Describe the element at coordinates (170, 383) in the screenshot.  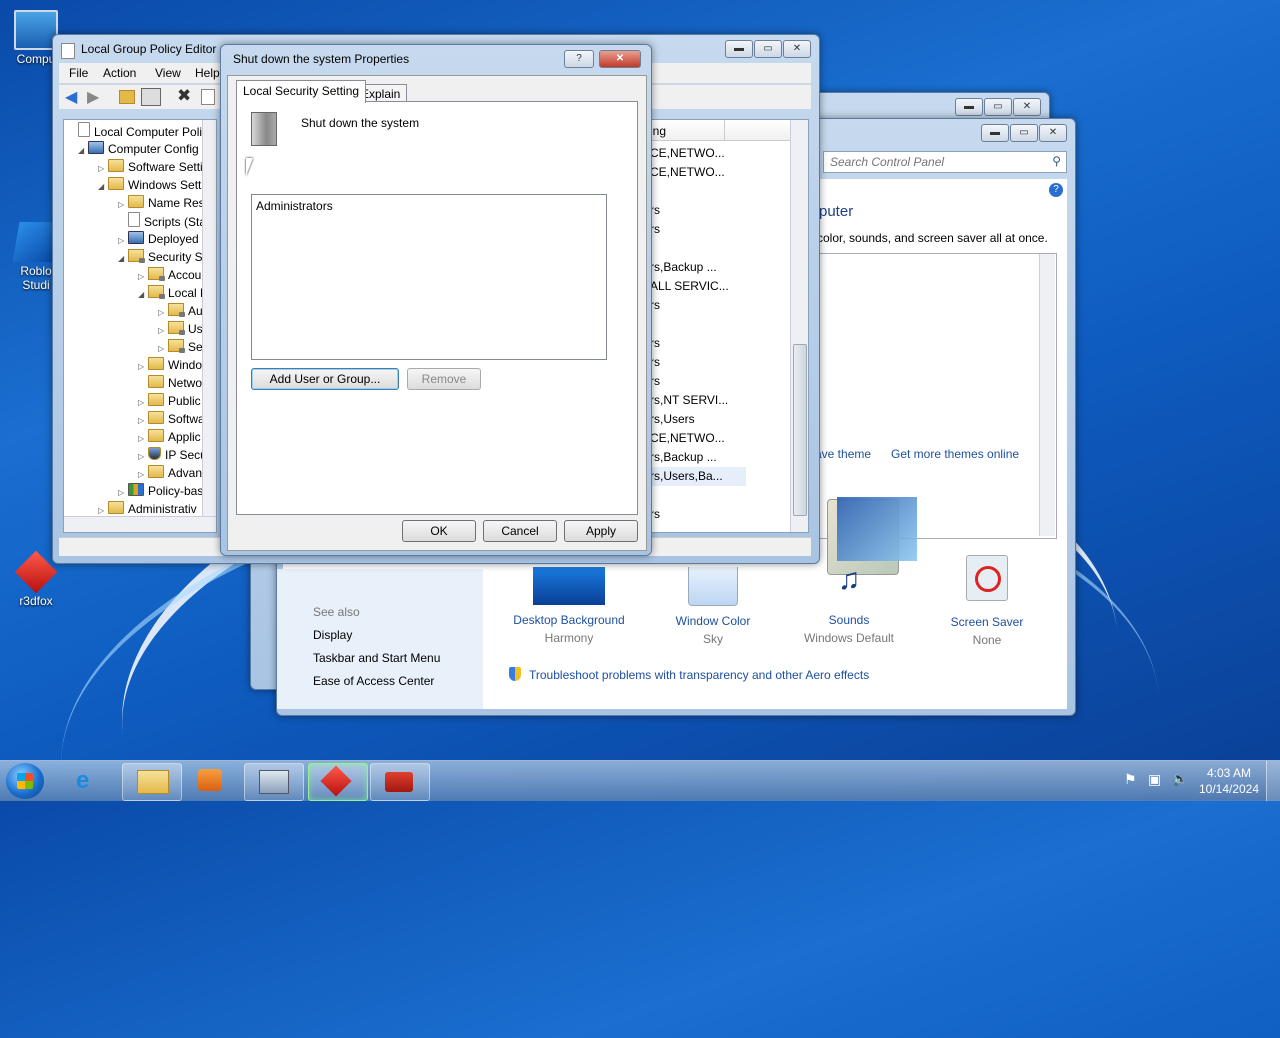
I see `tree-item: Netwo` at that location.